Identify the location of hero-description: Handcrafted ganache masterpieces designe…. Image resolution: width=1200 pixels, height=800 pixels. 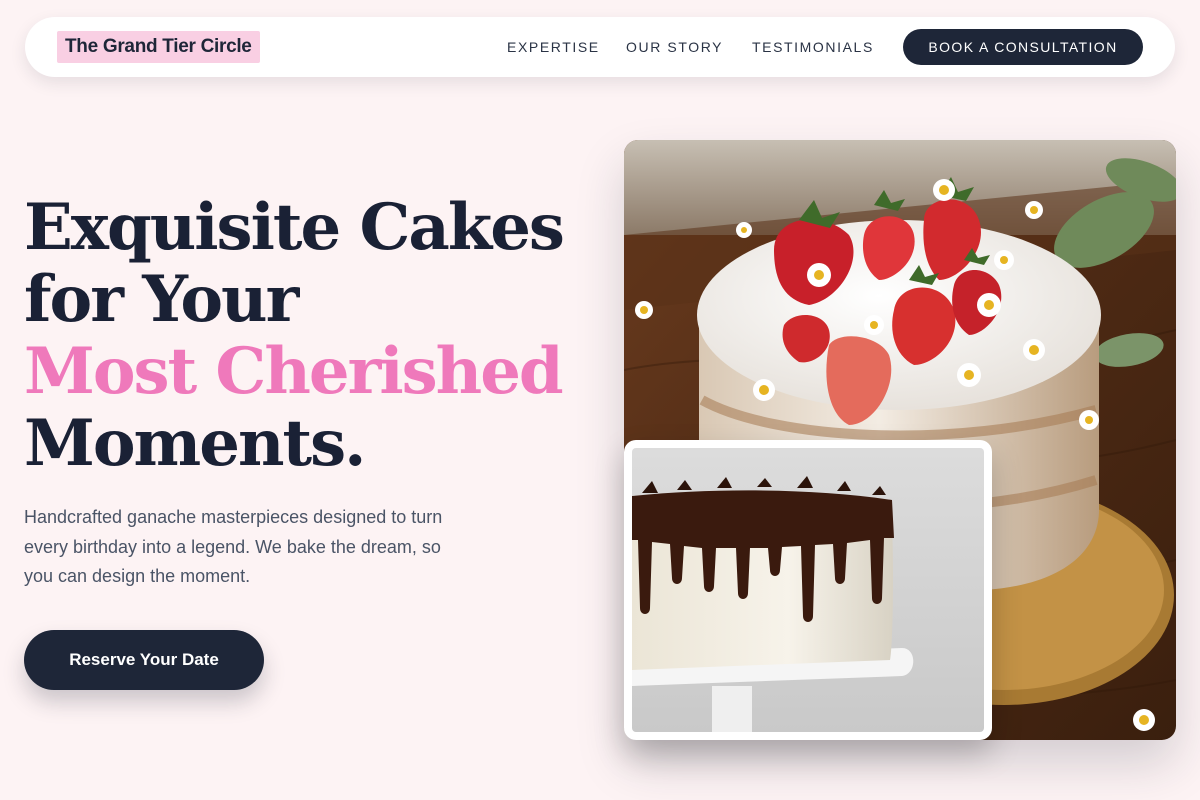
(233, 546).